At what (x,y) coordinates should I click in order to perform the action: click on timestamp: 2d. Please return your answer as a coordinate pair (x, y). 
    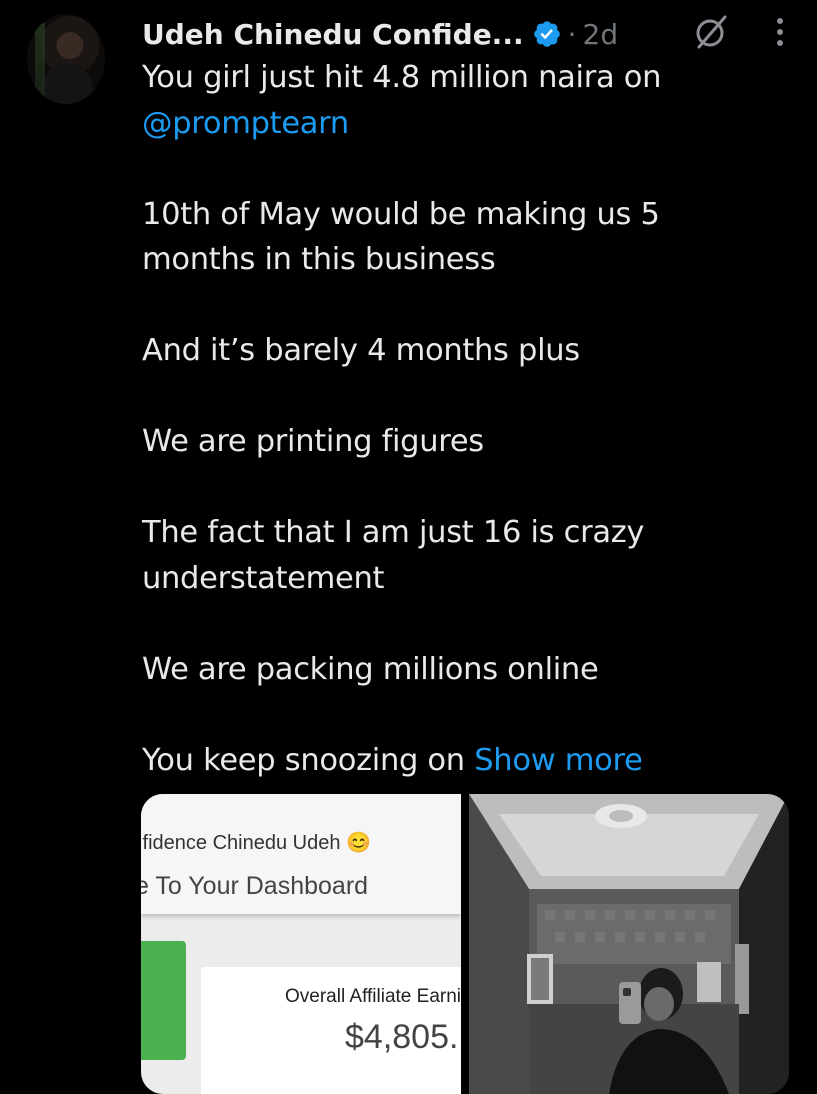
    Looking at the image, I should click on (601, 34).